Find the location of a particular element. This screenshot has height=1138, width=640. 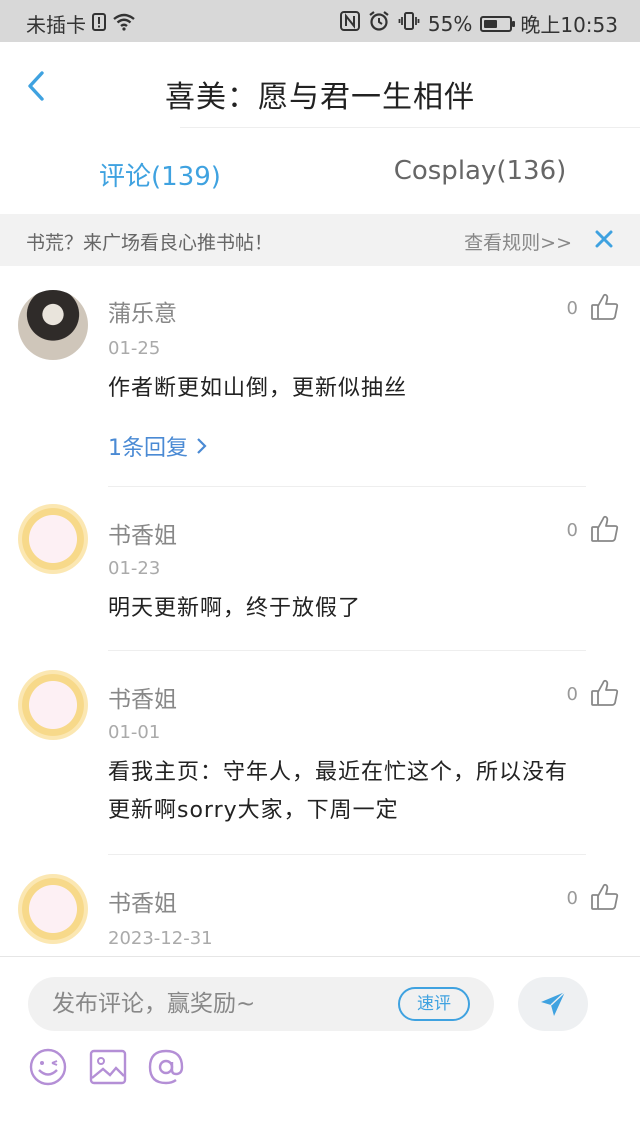

sim-alert-icon is located at coordinates (99, 24).